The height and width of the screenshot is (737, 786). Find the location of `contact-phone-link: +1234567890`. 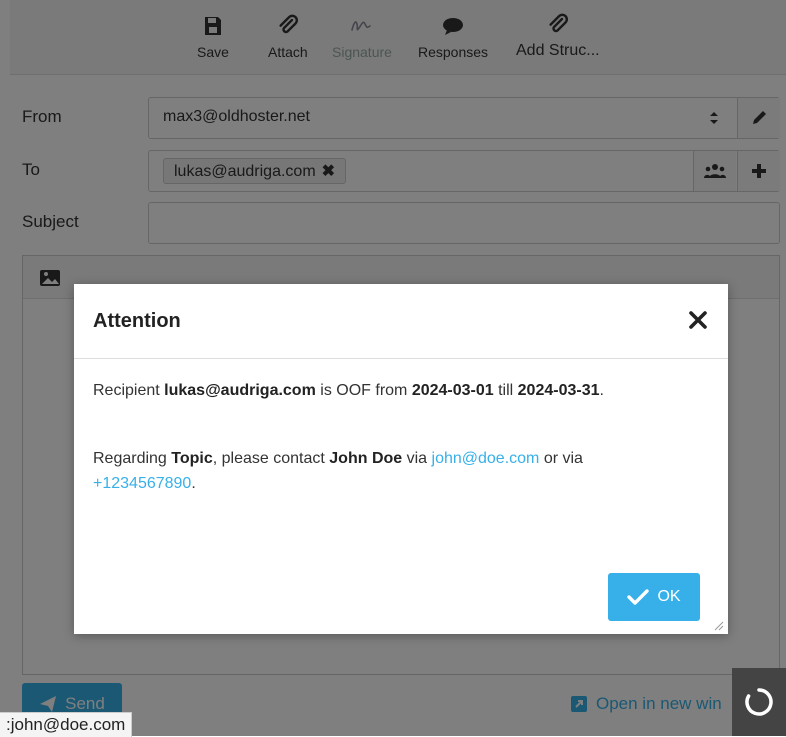

contact-phone-link: +1234567890 is located at coordinates (142, 483).